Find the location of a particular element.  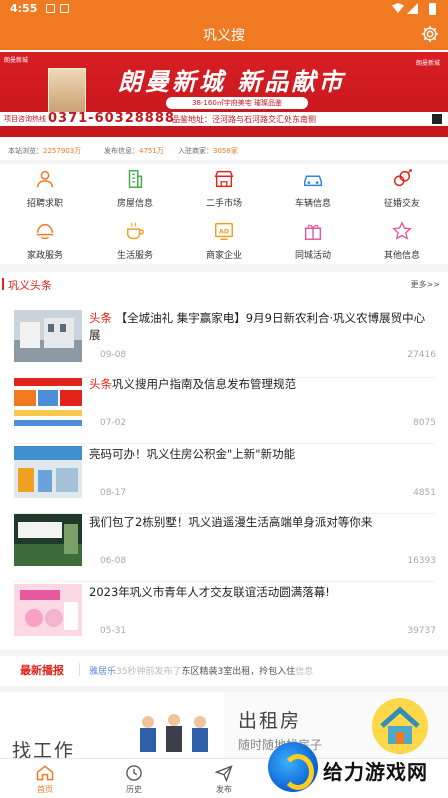

car-icon is located at coordinates (313, 181).